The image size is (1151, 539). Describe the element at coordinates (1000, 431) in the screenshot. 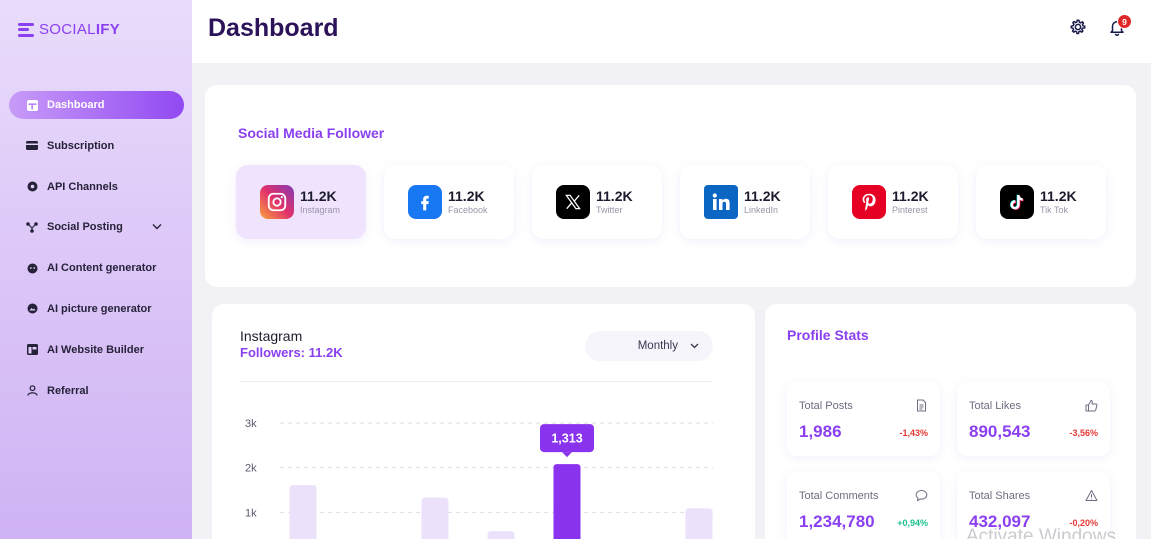

I see `stat-value: 890,543` at that location.